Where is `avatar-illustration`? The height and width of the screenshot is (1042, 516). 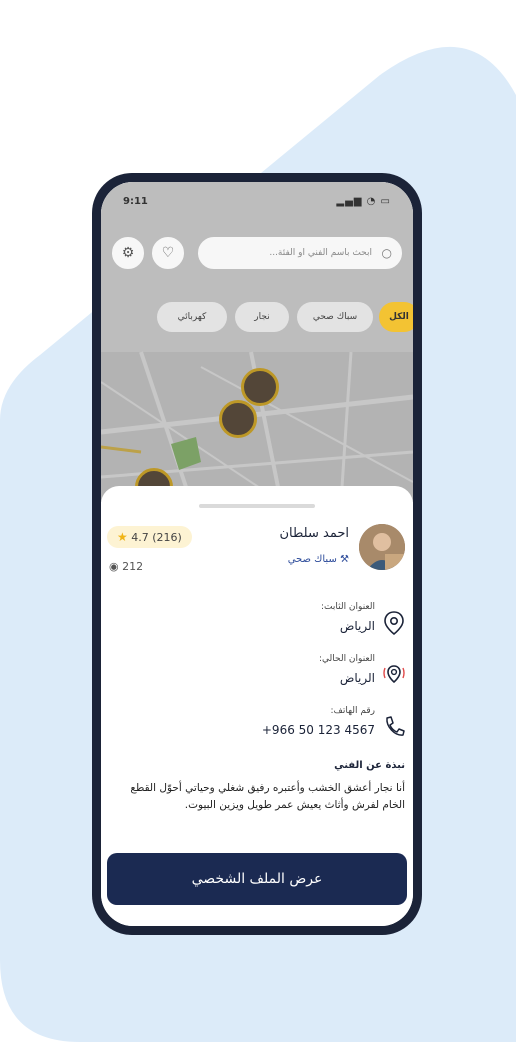 avatar-illustration is located at coordinates (382, 547).